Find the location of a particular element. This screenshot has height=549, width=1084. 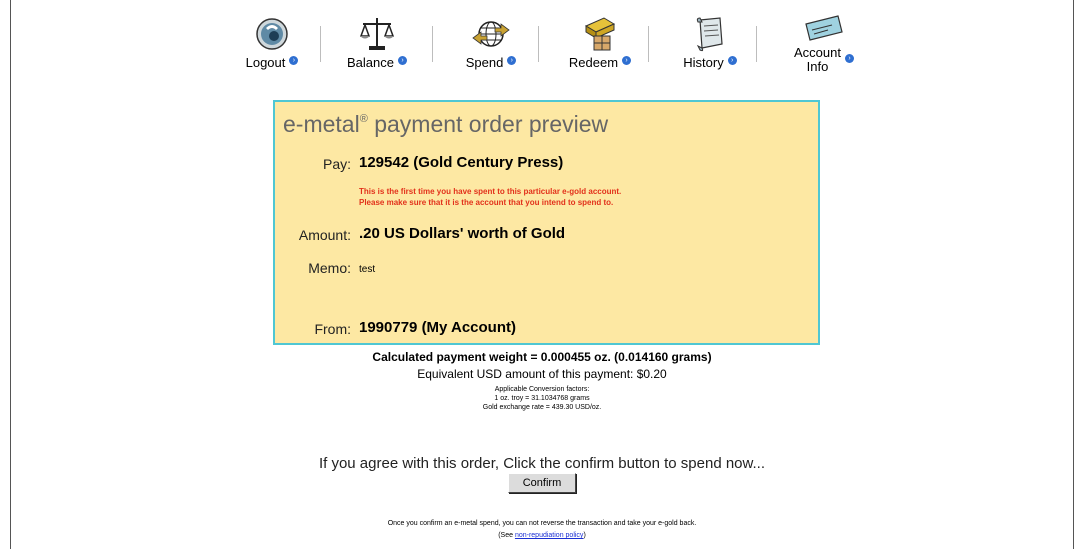

conversion-title: Applicable Conversion factors: is located at coordinates (542, 389).